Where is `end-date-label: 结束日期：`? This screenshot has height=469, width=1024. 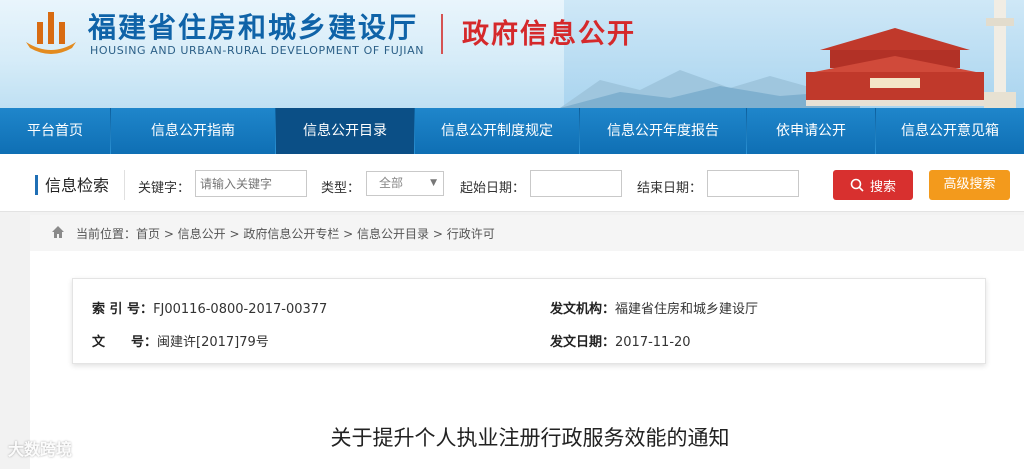
end-date-label: 结束日期： is located at coordinates (670, 188).